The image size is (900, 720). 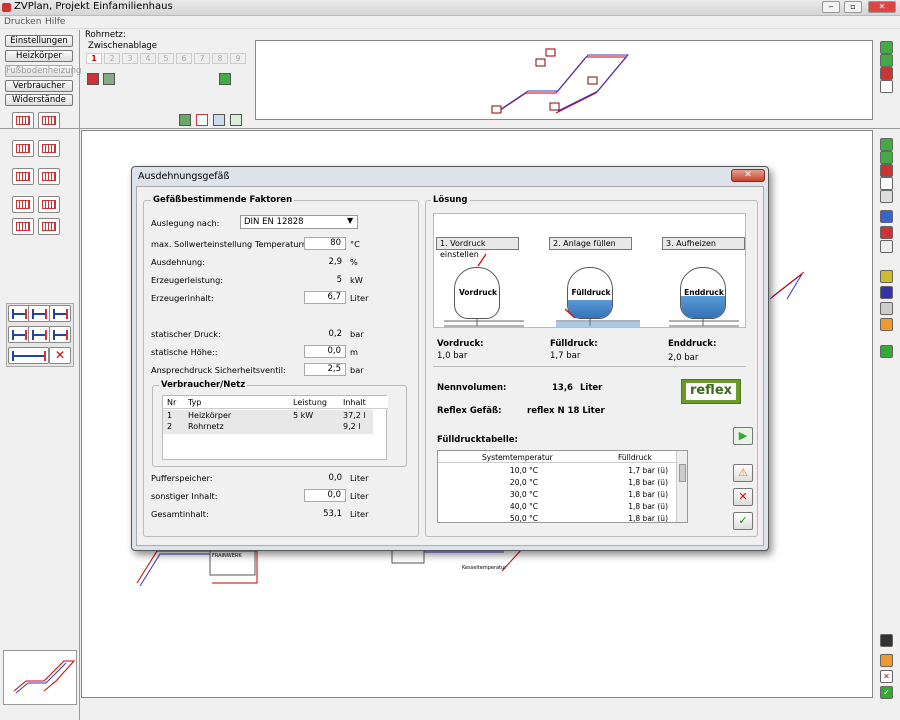 I want to click on clipboard-copy-icon, so click(x=109, y=79).